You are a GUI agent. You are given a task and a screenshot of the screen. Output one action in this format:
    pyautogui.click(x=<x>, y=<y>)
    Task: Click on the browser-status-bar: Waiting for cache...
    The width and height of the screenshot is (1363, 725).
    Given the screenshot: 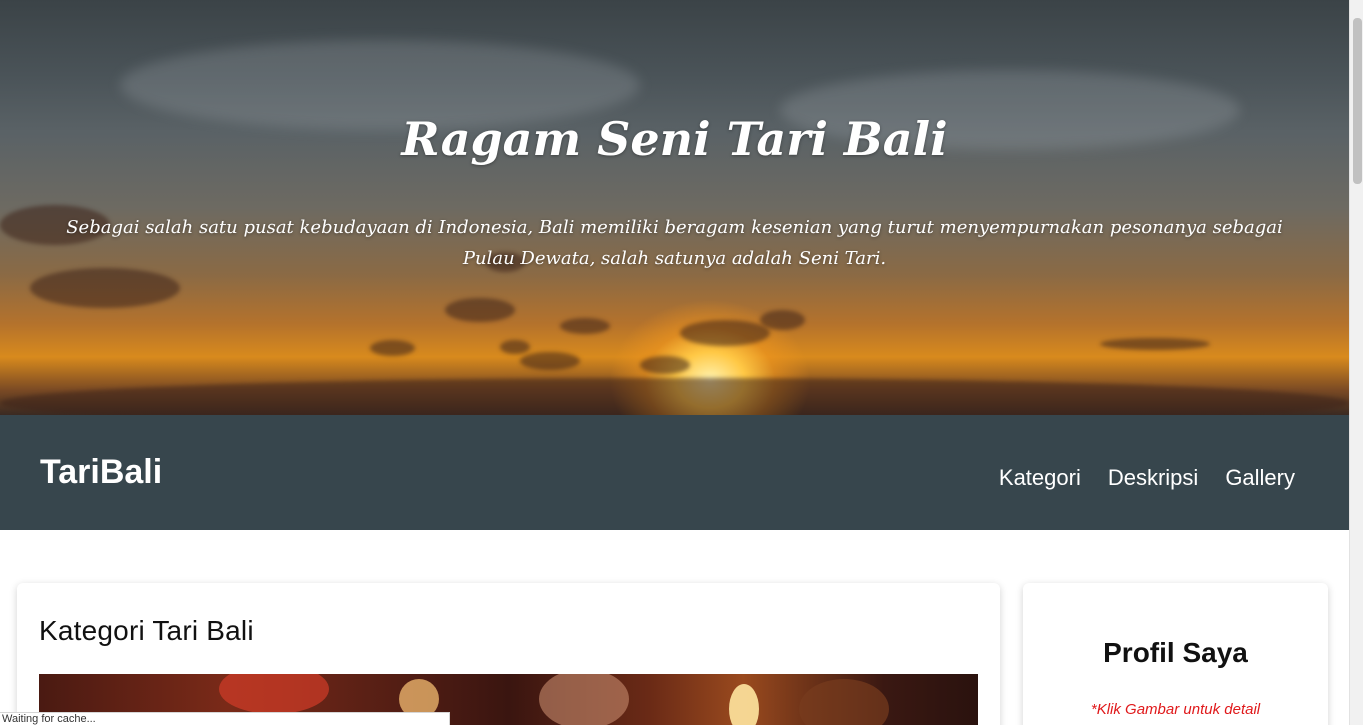 What is the action you would take?
    pyautogui.click(x=225, y=718)
    